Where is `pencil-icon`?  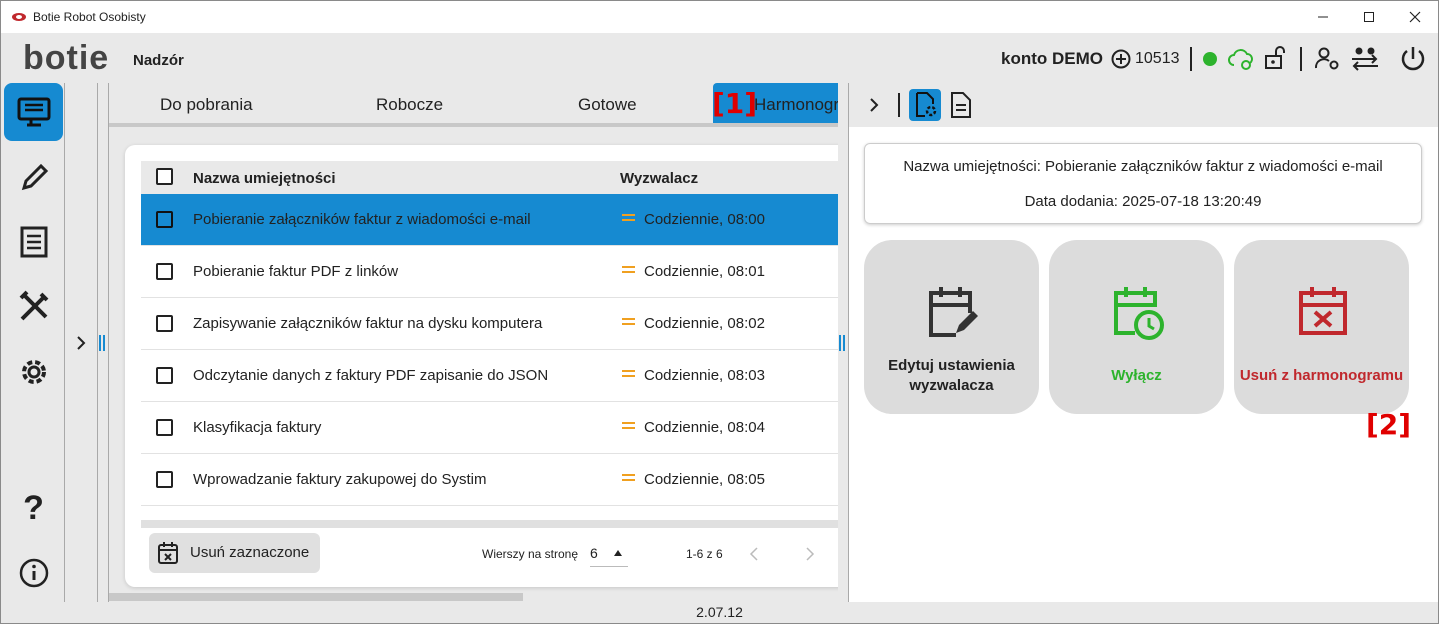
pencil-icon is located at coordinates (34, 177).